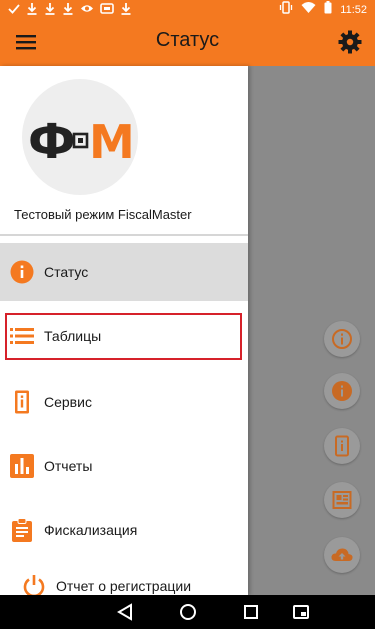 The height and width of the screenshot is (629, 375). I want to click on app-bar: Статус, so click(187, 42).